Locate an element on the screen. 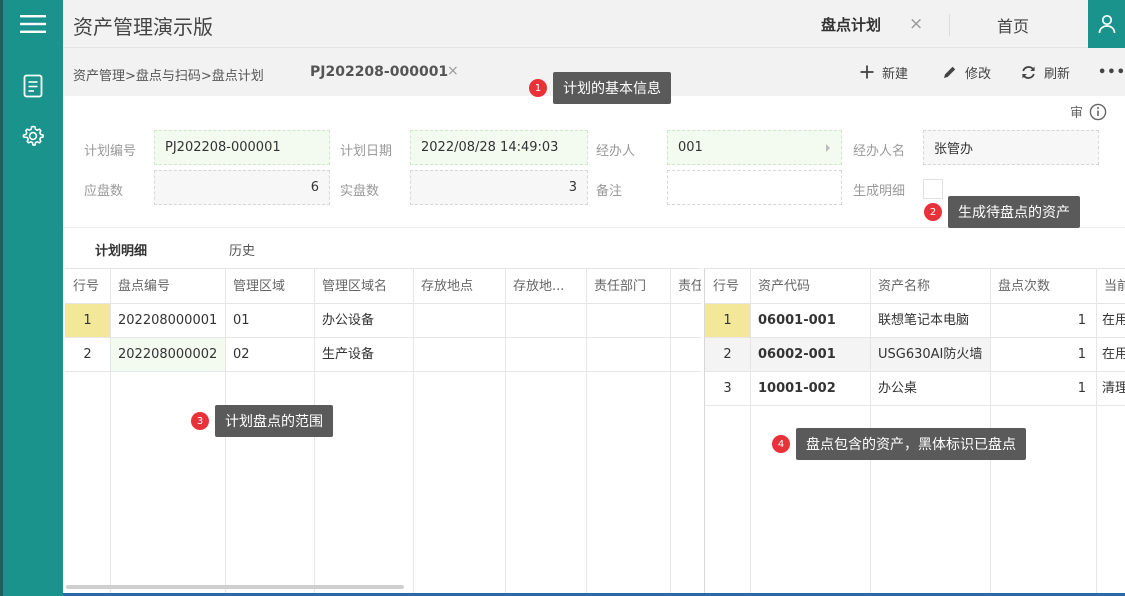 The width and height of the screenshot is (1125, 596). user-icon is located at coordinates (1106, 24).